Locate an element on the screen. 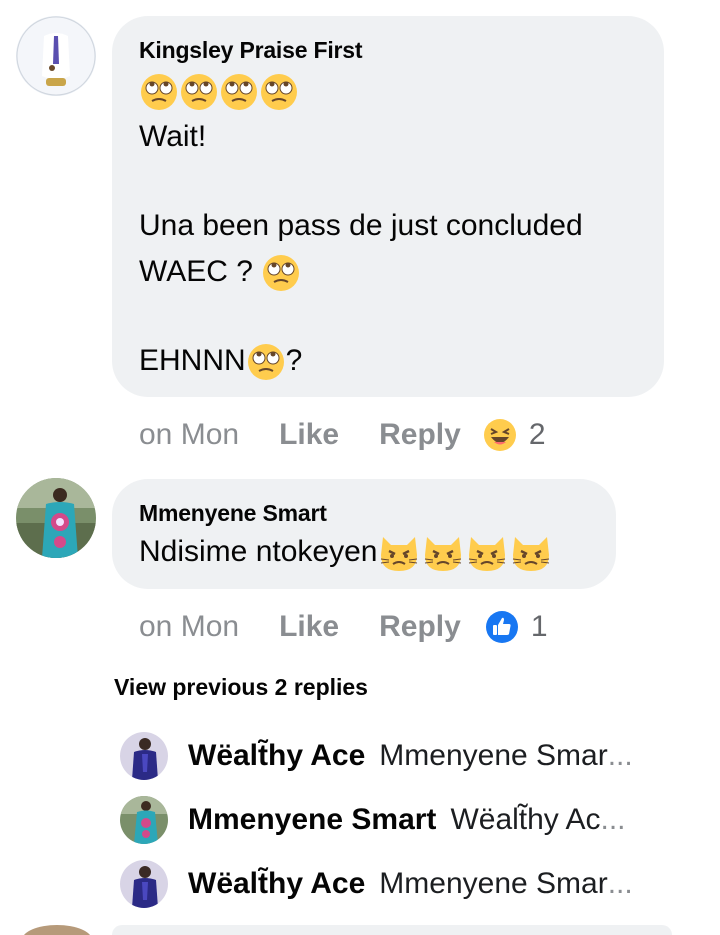 The height and width of the screenshot is (935, 720). comment-text-fragment: EHNNN is located at coordinates (192, 360).